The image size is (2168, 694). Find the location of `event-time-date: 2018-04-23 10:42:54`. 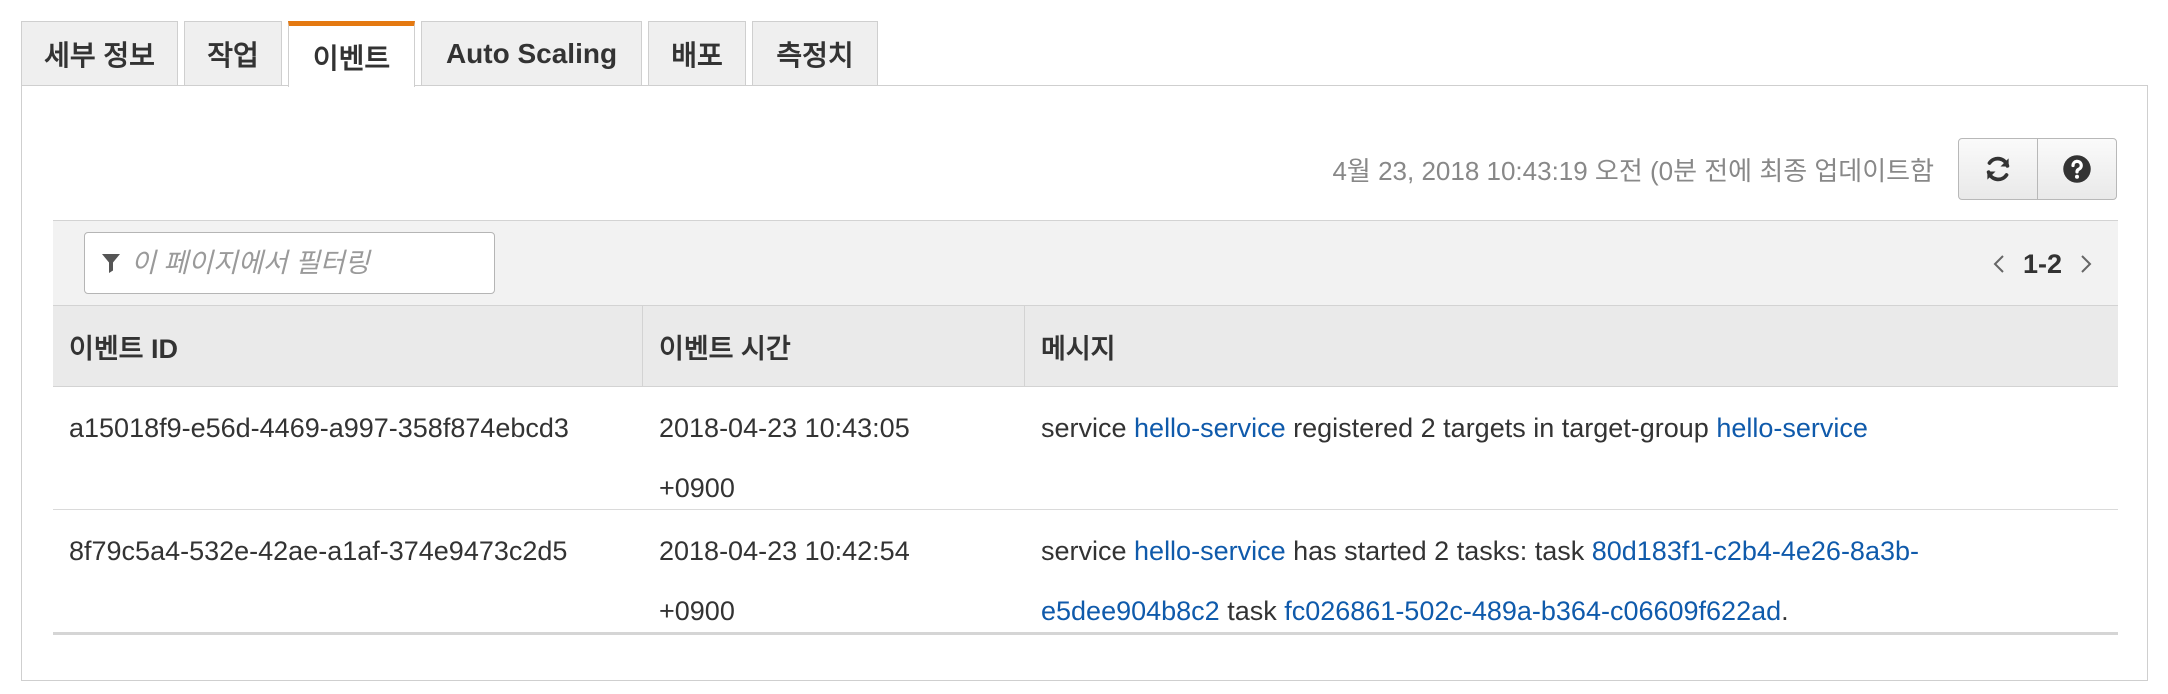

event-time-date: 2018-04-23 10:42:54 is located at coordinates (784, 551).